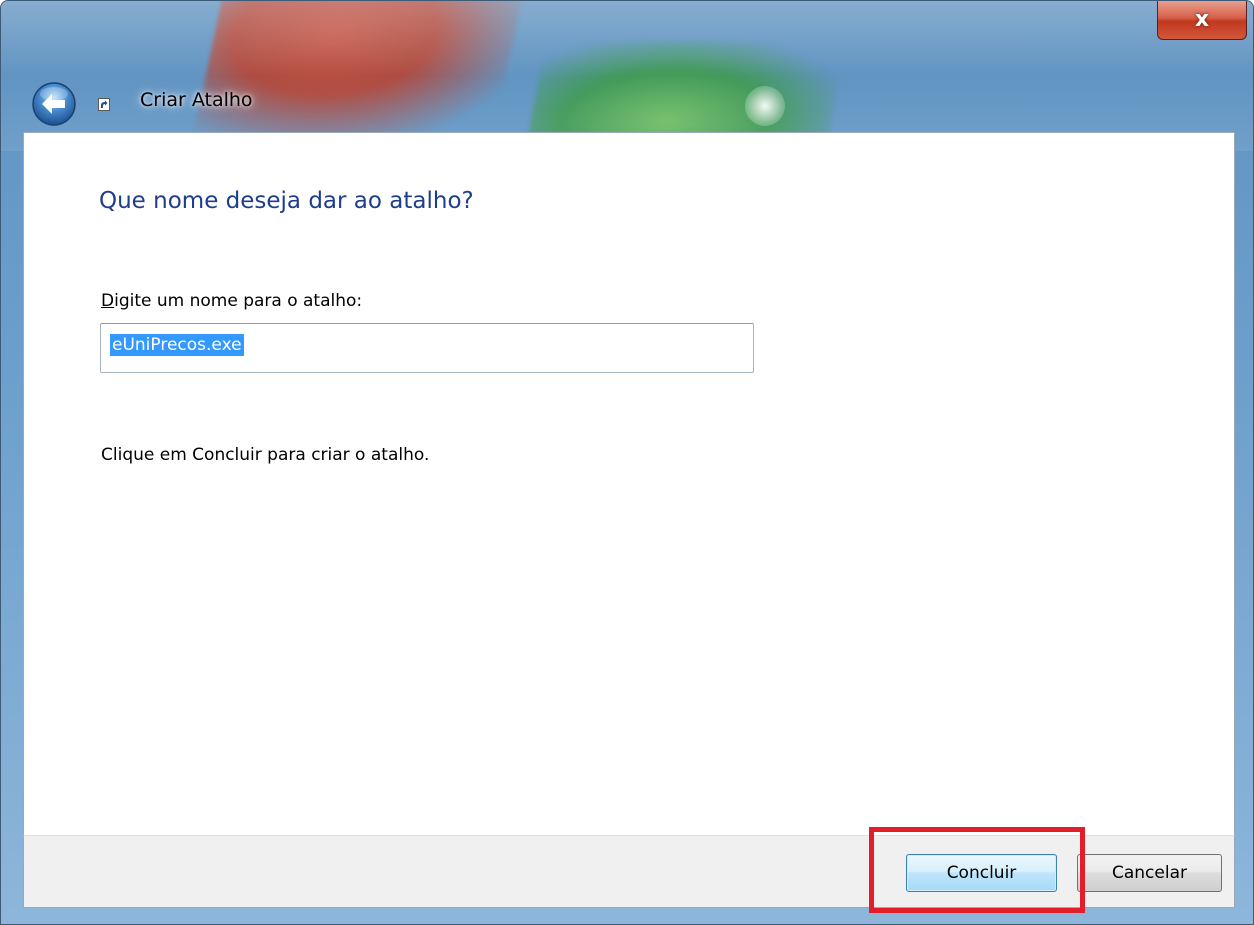 The width and height of the screenshot is (1254, 925). What do you see at coordinates (286, 201) in the screenshot?
I see `page-title: Que nome deseja dar ao atalho?` at bounding box center [286, 201].